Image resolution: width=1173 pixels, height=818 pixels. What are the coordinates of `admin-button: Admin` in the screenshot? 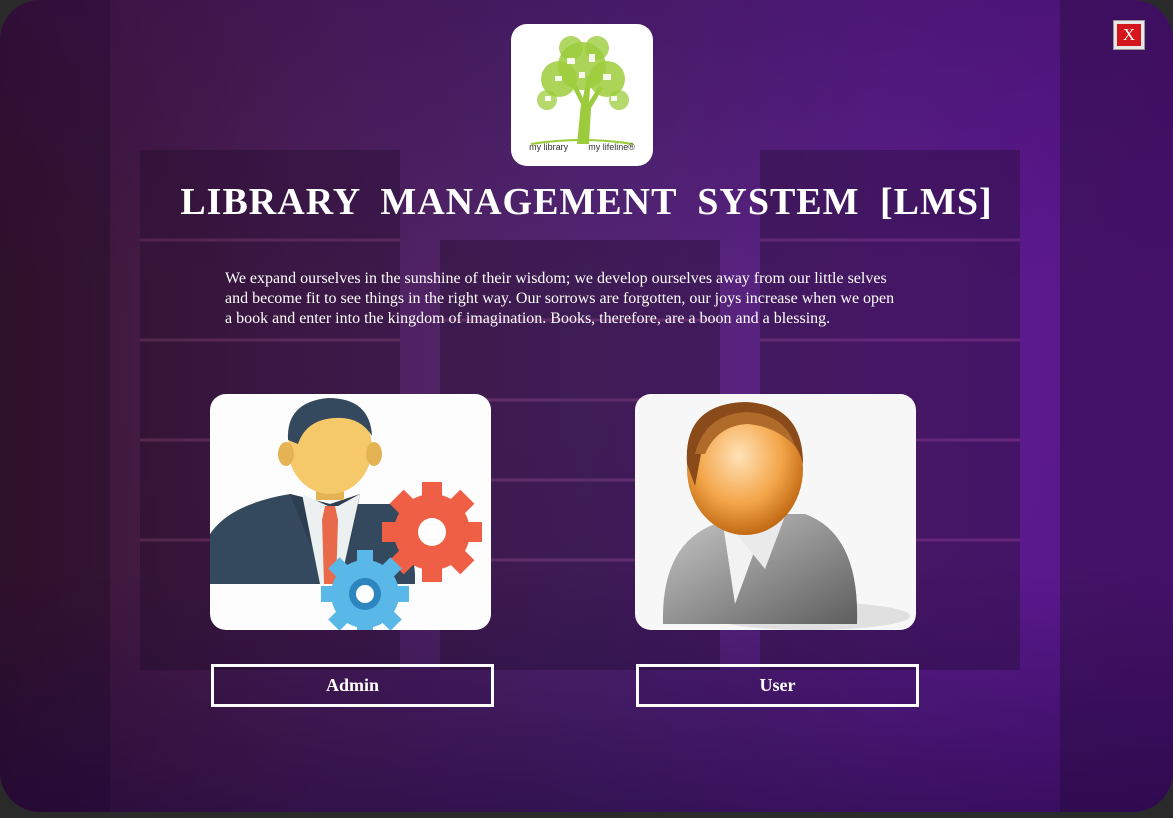 It's located at (352, 685).